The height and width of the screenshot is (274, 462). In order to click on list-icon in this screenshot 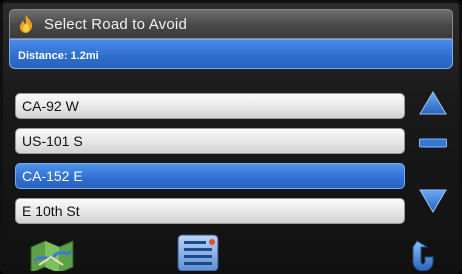, I will do `click(198, 252)`.